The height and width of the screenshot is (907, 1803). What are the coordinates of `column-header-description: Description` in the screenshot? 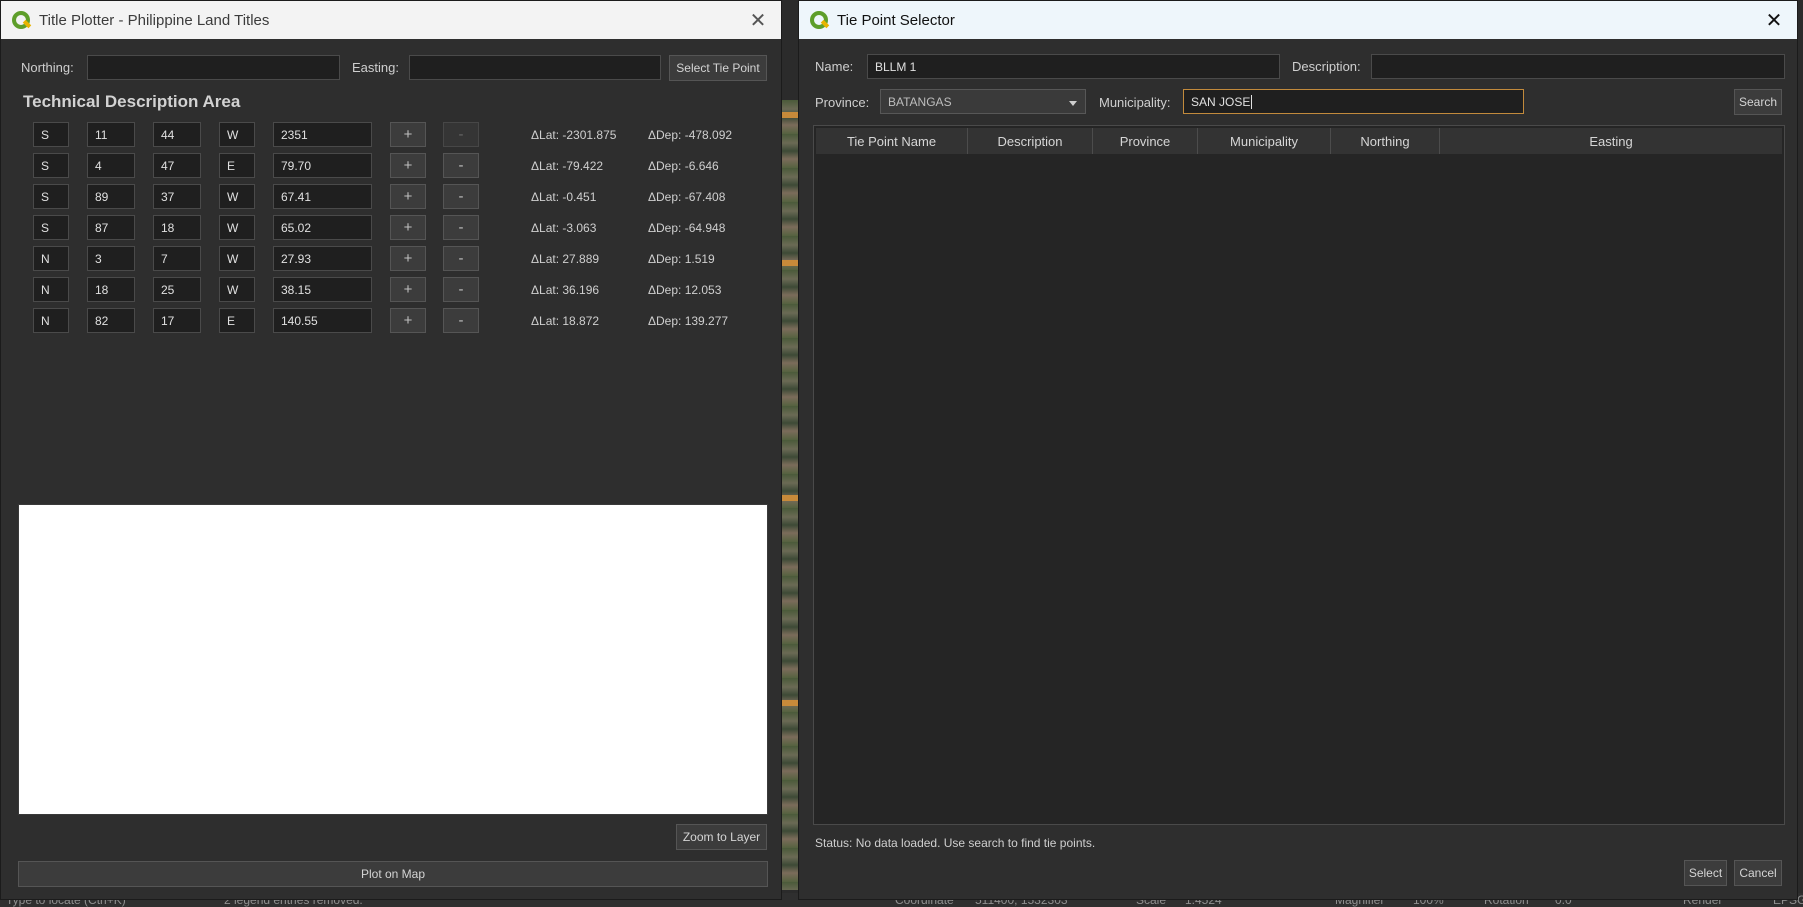 It's located at (1030, 141).